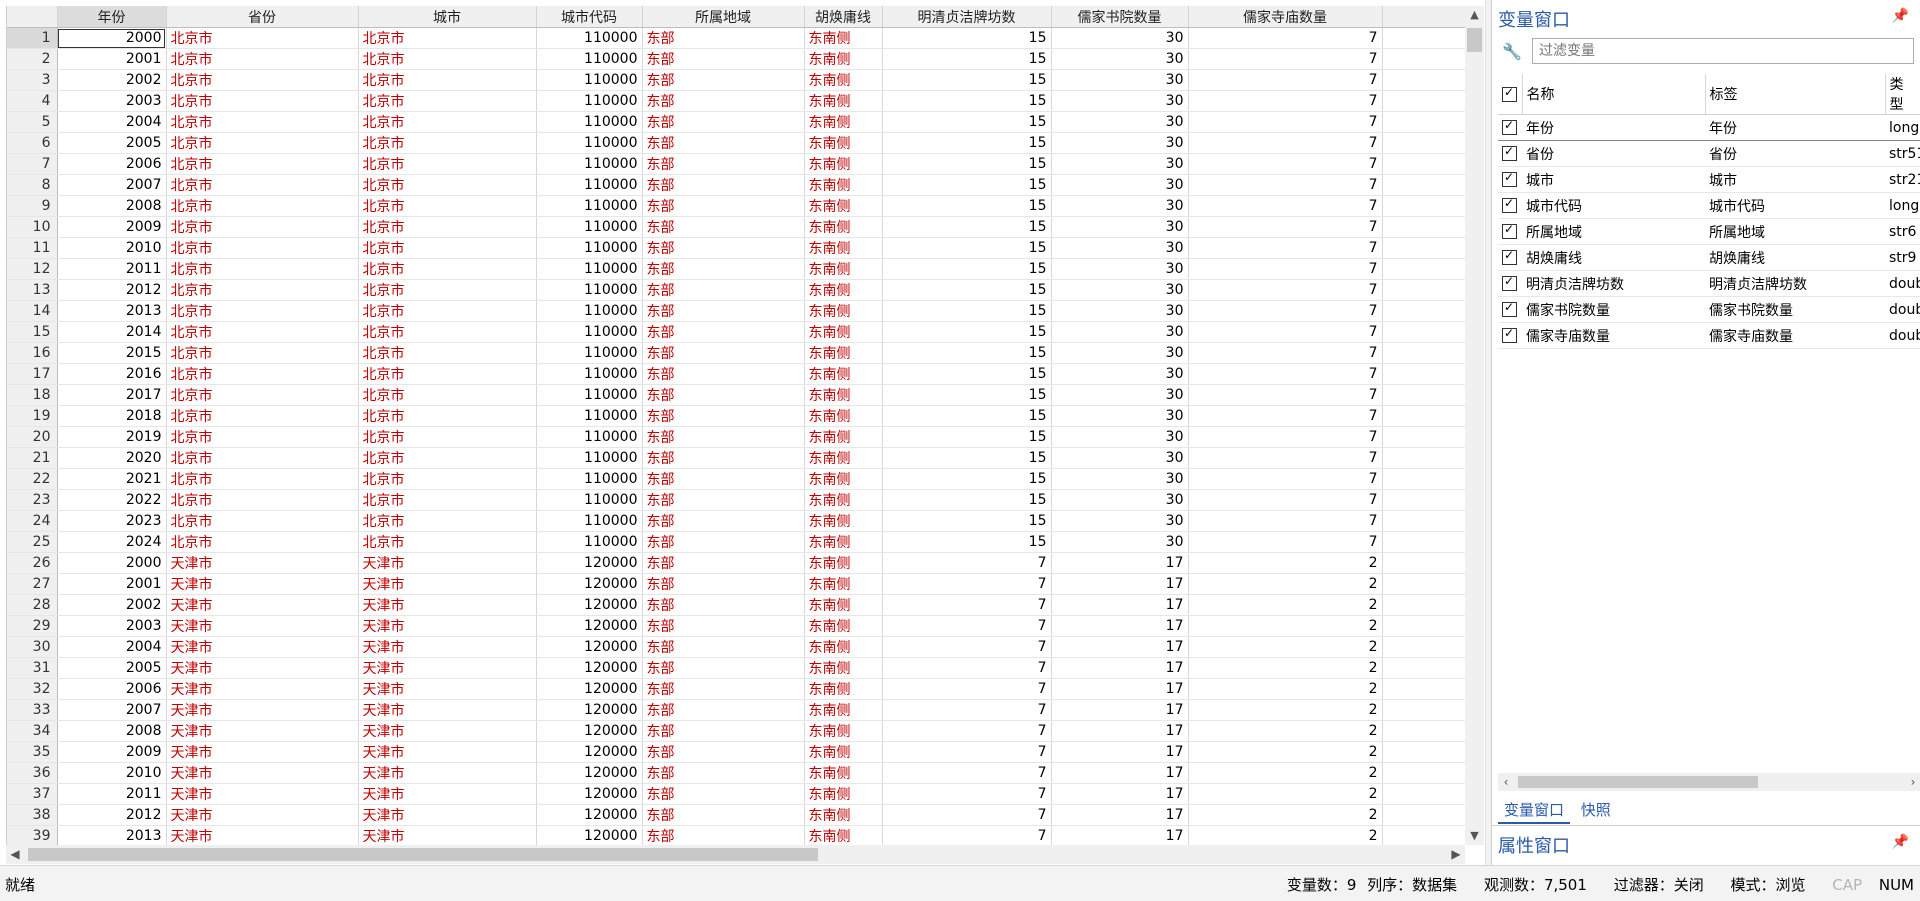  Describe the element at coordinates (112, 584) in the screenshot. I see `cell-year: 2001` at that location.